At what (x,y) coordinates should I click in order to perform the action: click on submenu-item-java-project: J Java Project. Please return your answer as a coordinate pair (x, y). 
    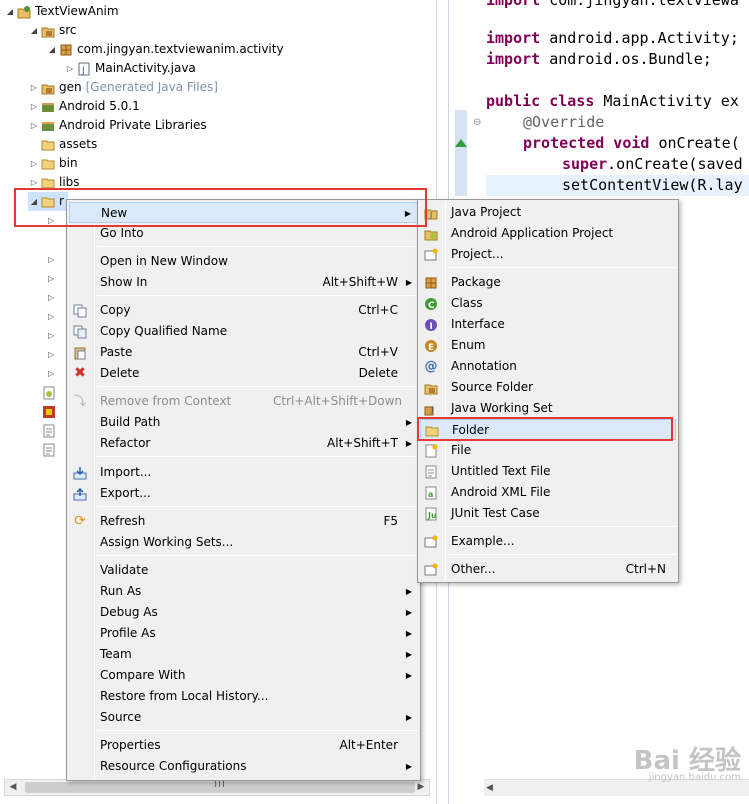
    Looking at the image, I should click on (548, 212).